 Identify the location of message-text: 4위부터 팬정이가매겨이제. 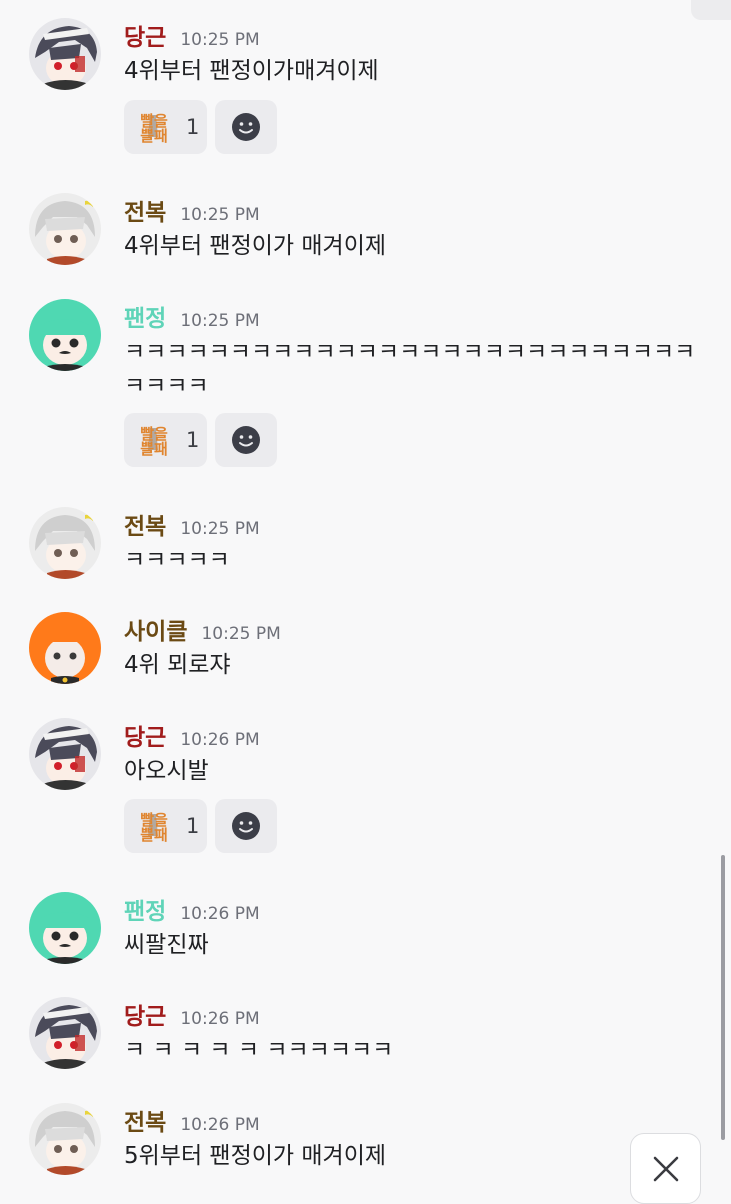
(251, 71).